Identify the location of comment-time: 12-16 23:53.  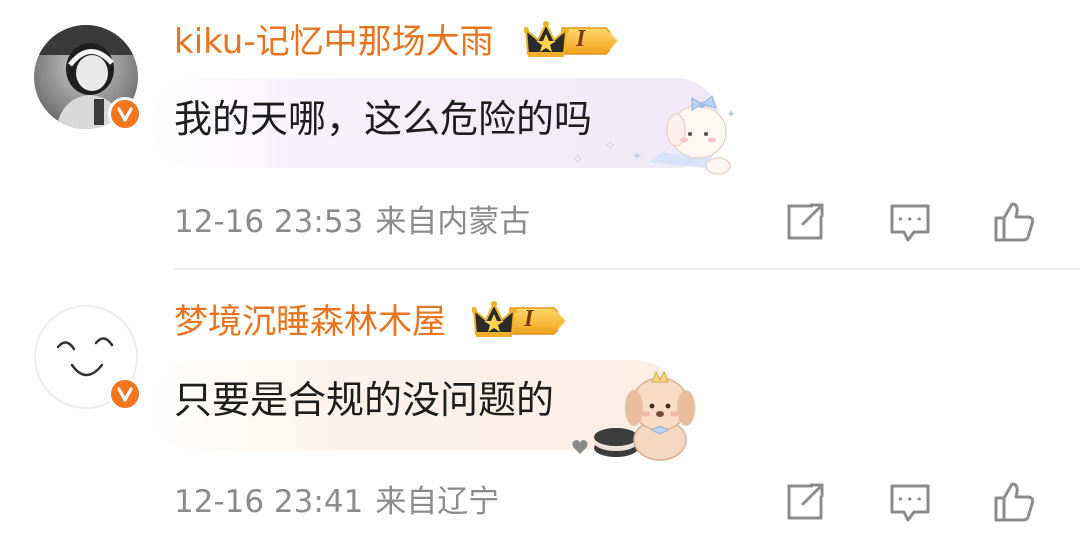
(269, 222).